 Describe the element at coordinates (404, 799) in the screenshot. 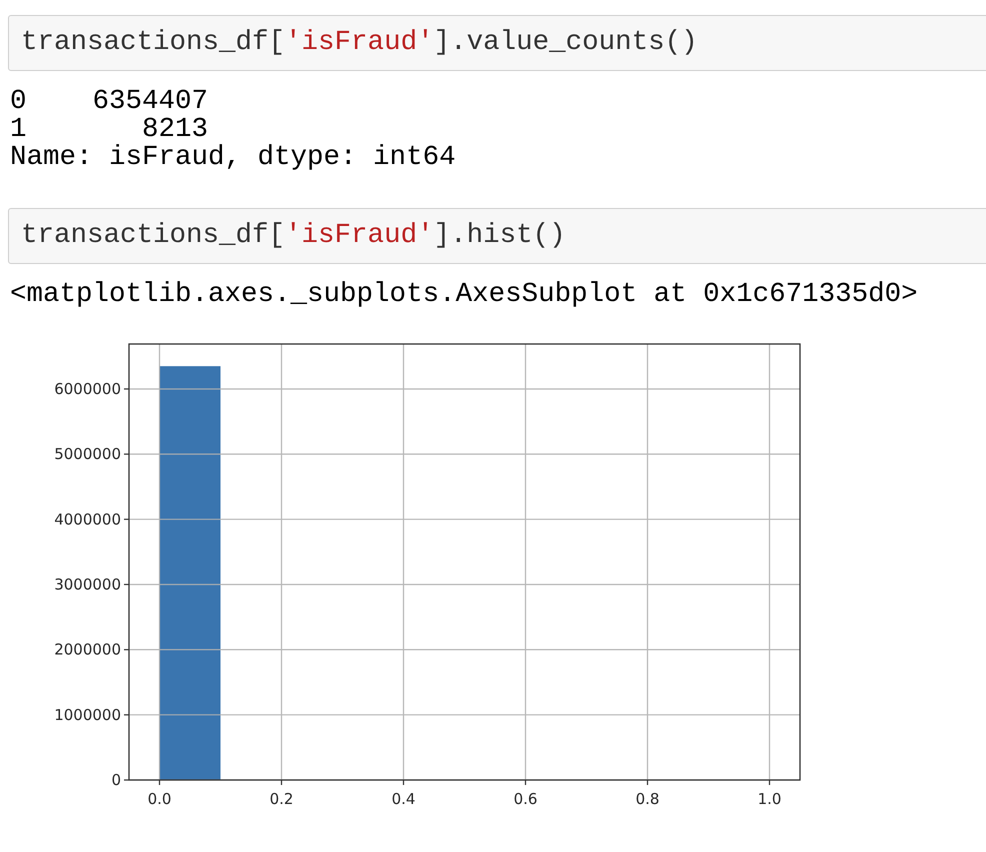

I see `x-tick-label: 0.4` at that location.